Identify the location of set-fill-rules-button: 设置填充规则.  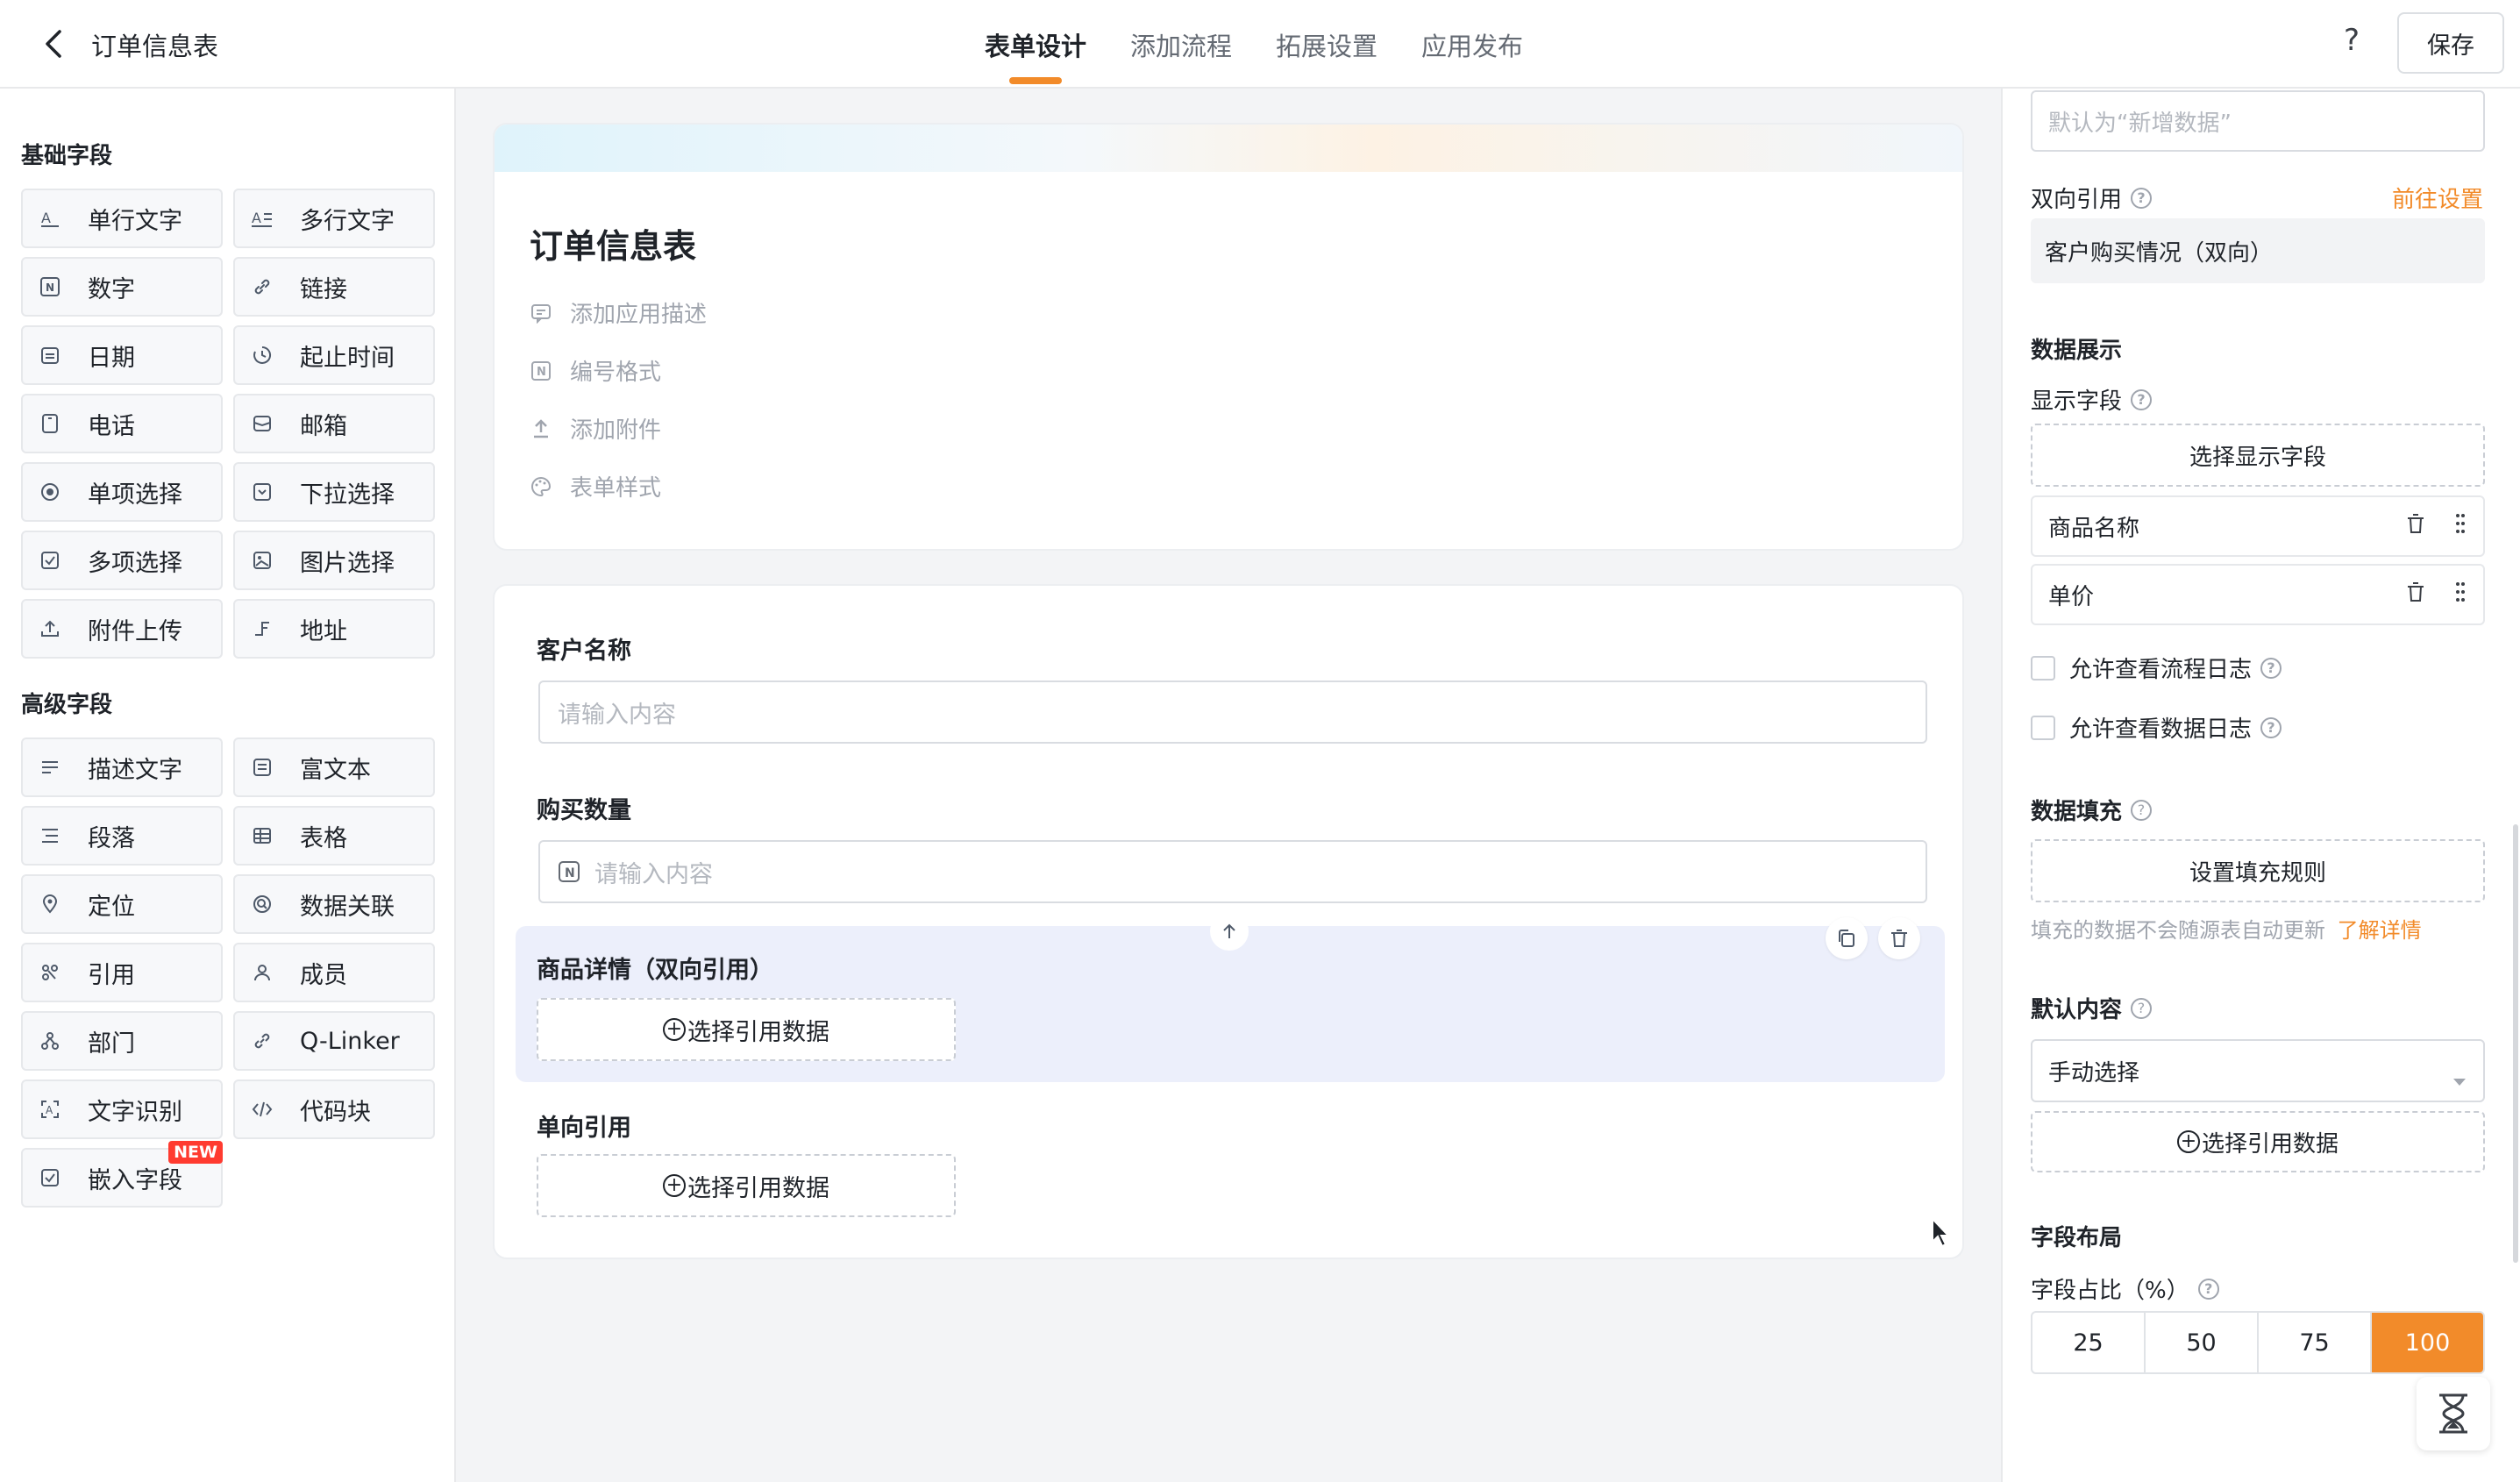
(2258, 870).